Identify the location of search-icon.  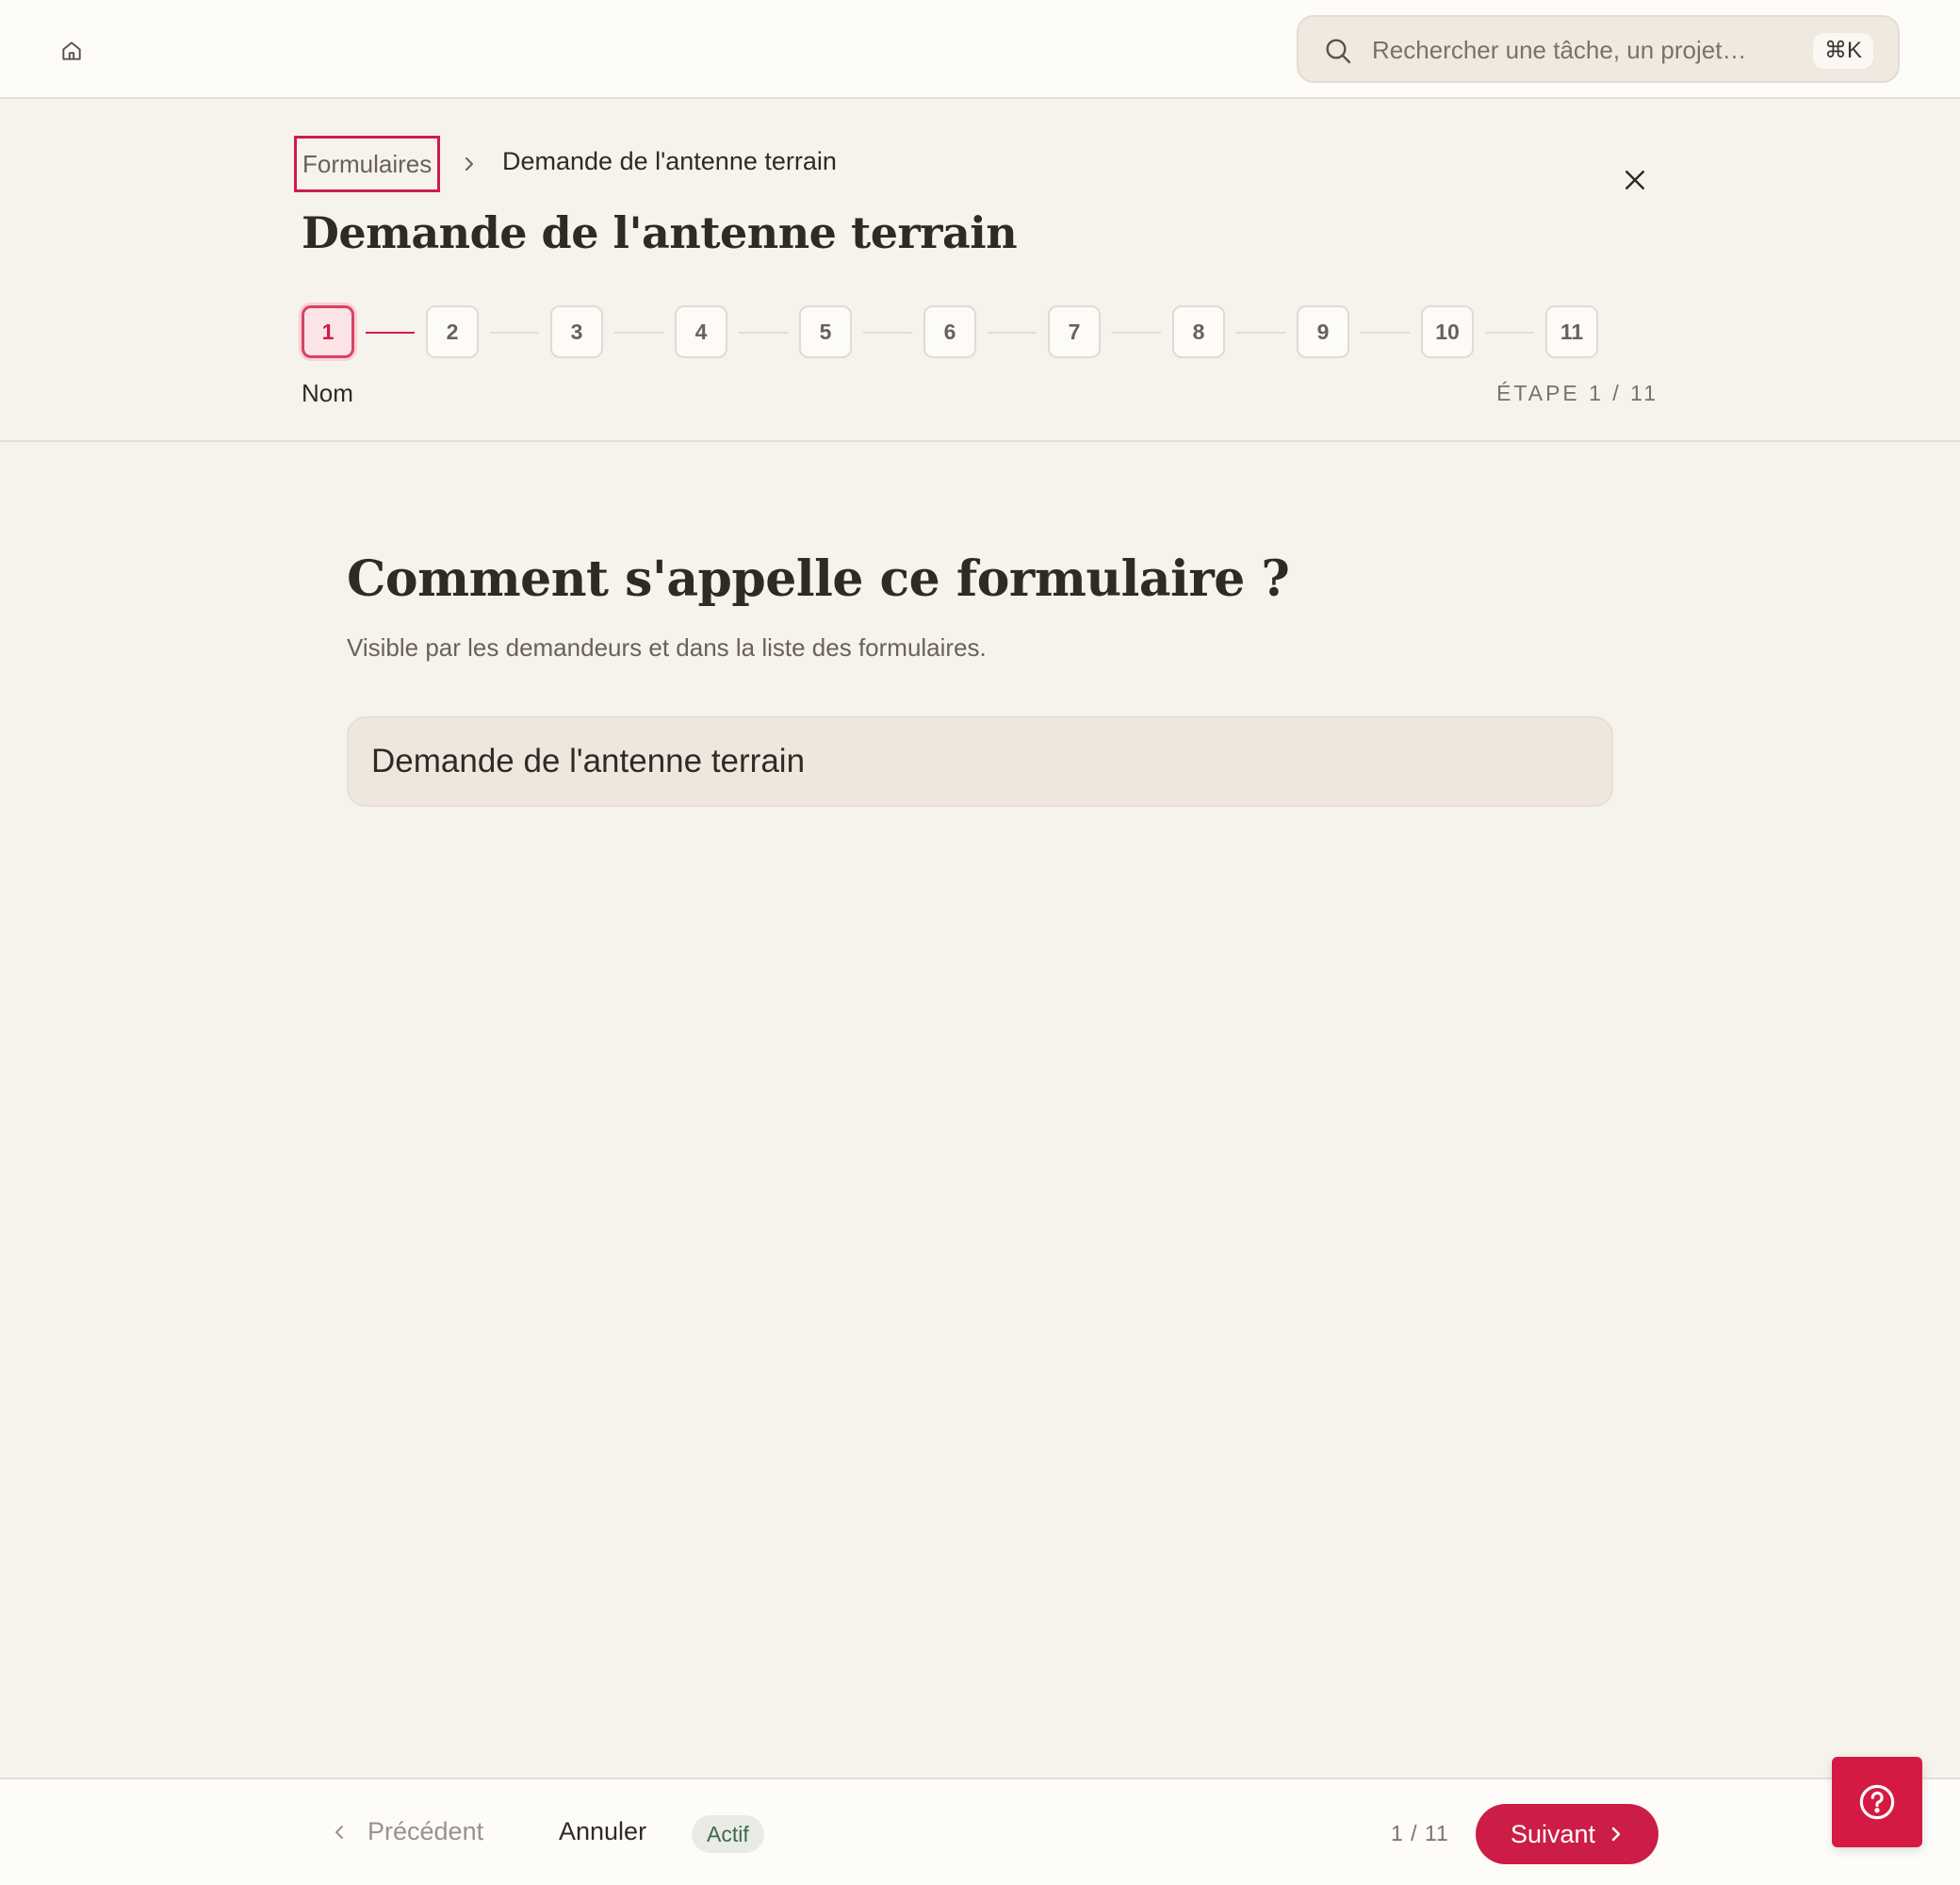
(1338, 52).